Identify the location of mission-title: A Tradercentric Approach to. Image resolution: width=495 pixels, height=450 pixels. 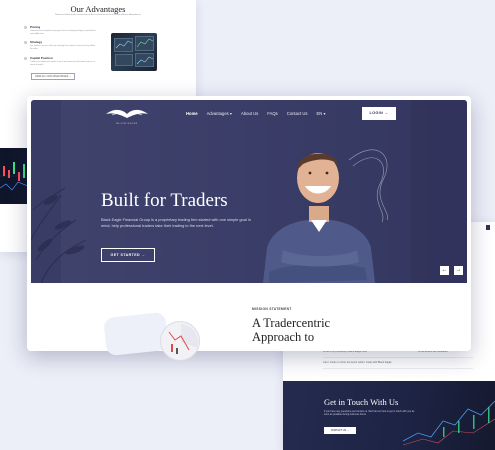
(291, 330).